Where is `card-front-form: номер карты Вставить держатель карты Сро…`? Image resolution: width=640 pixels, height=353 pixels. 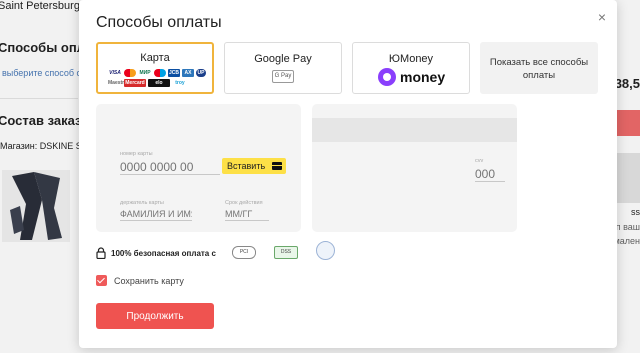
card-front-form: номер карты Вставить держатель карты Сро… is located at coordinates (198, 168).